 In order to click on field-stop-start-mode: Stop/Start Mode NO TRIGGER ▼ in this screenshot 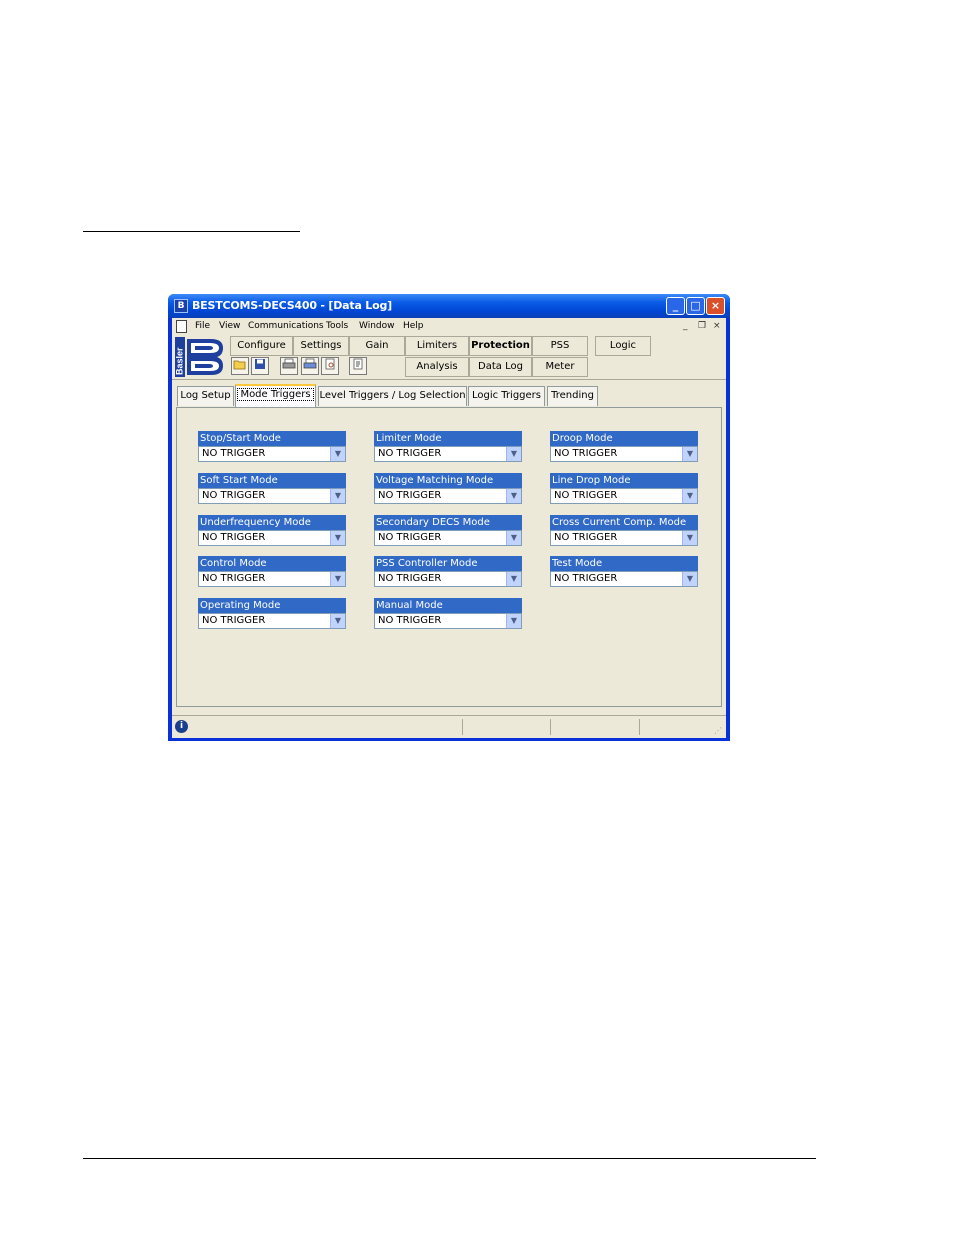, I will do `click(272, 446)`.